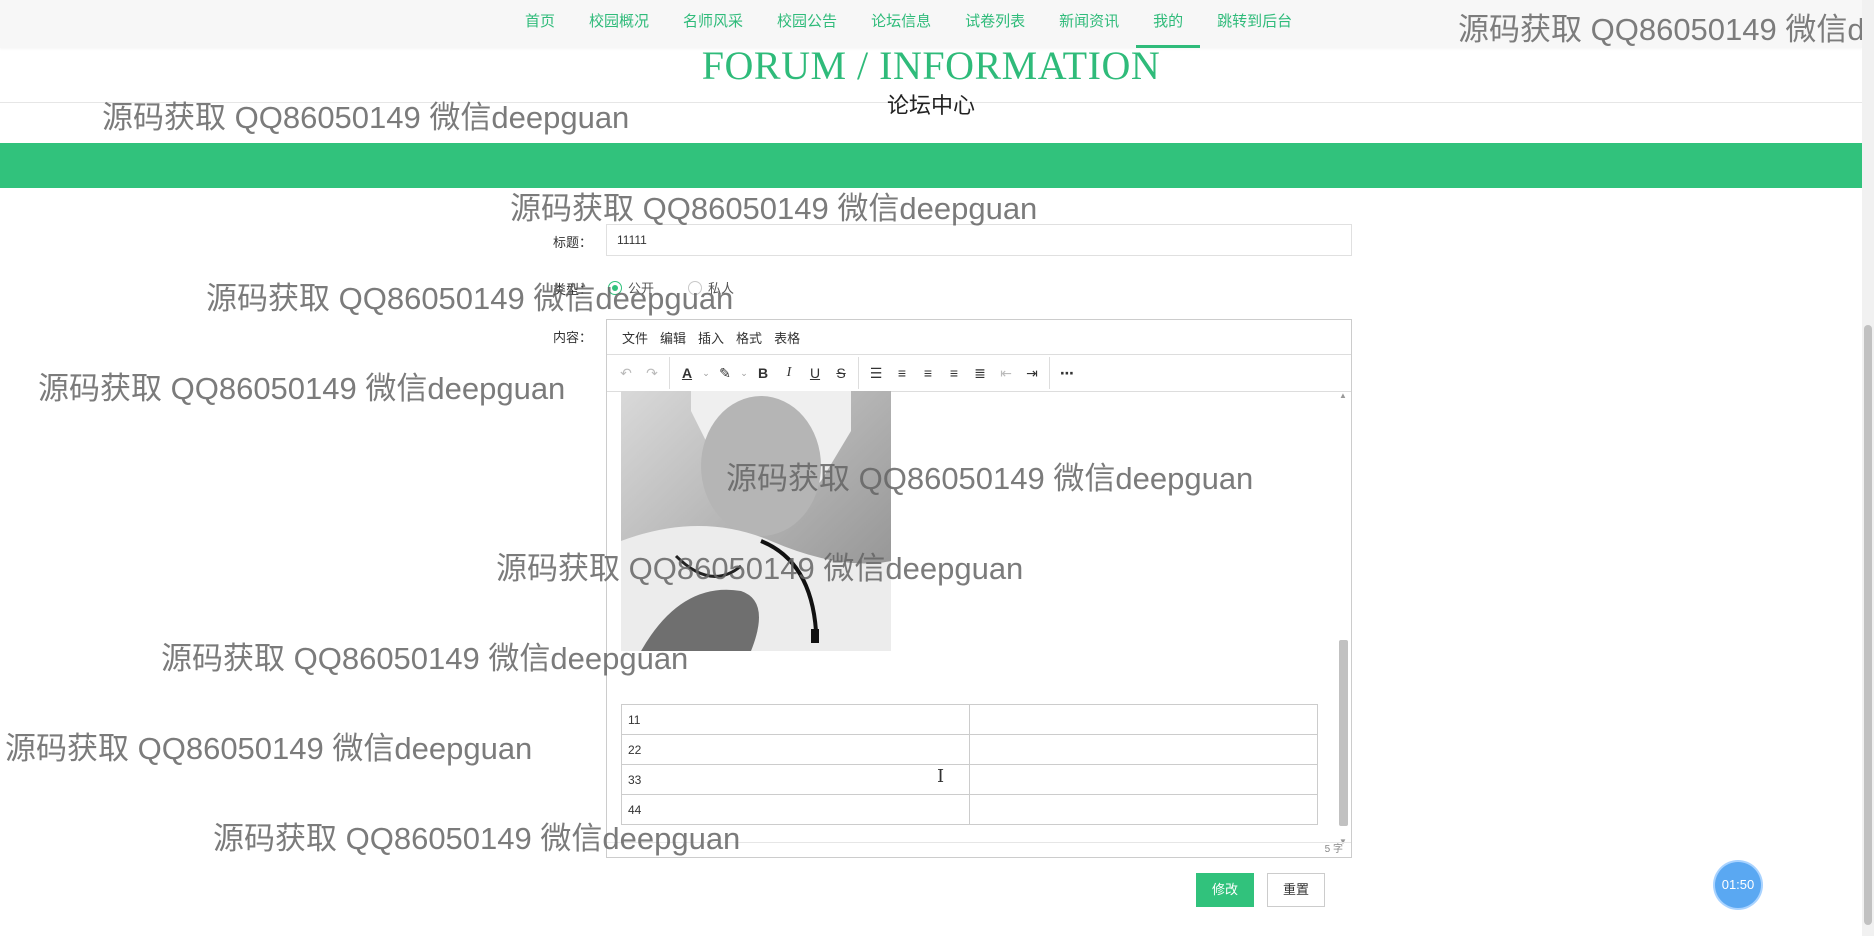  I want to click on table-row: 22, so click(969, 749).